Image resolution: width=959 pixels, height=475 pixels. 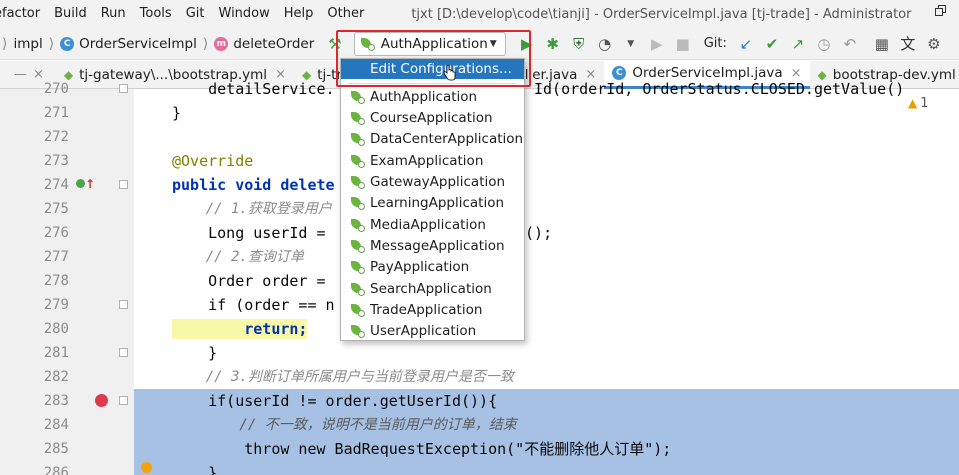 I want to click on code-text: return;, so click(x=240, y=329).